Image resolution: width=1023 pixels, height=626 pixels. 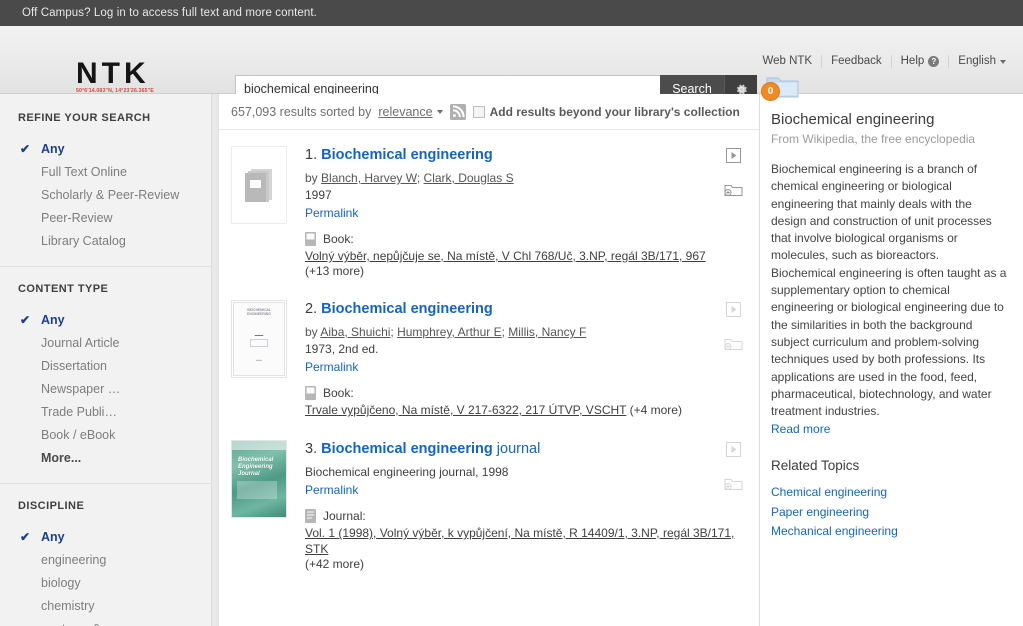 What do you see at coordinates (656, 410) in the screenshot?
I see `result-more-holdings: (+4 more)` at bounding box center [656, 410].